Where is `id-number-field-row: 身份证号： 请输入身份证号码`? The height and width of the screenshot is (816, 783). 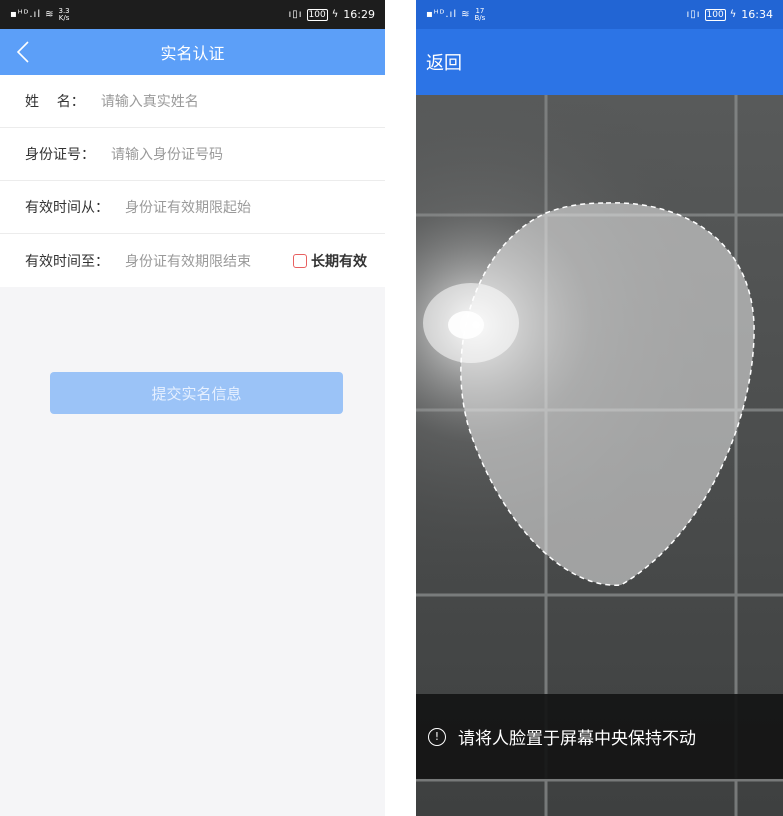
id-number-field-row: 身份证号： 请输入身份证号码 is located at coordinates (192, 154).